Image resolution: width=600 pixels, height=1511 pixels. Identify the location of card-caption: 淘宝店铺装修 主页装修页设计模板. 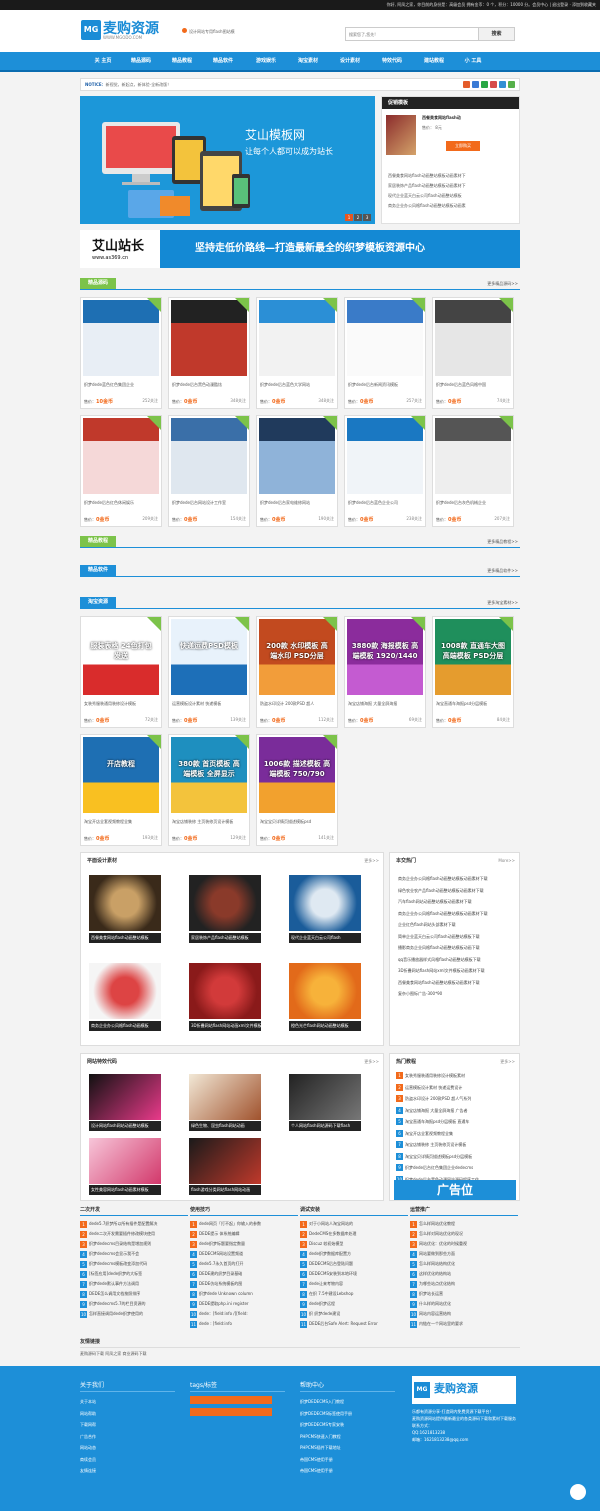
(210, 822).